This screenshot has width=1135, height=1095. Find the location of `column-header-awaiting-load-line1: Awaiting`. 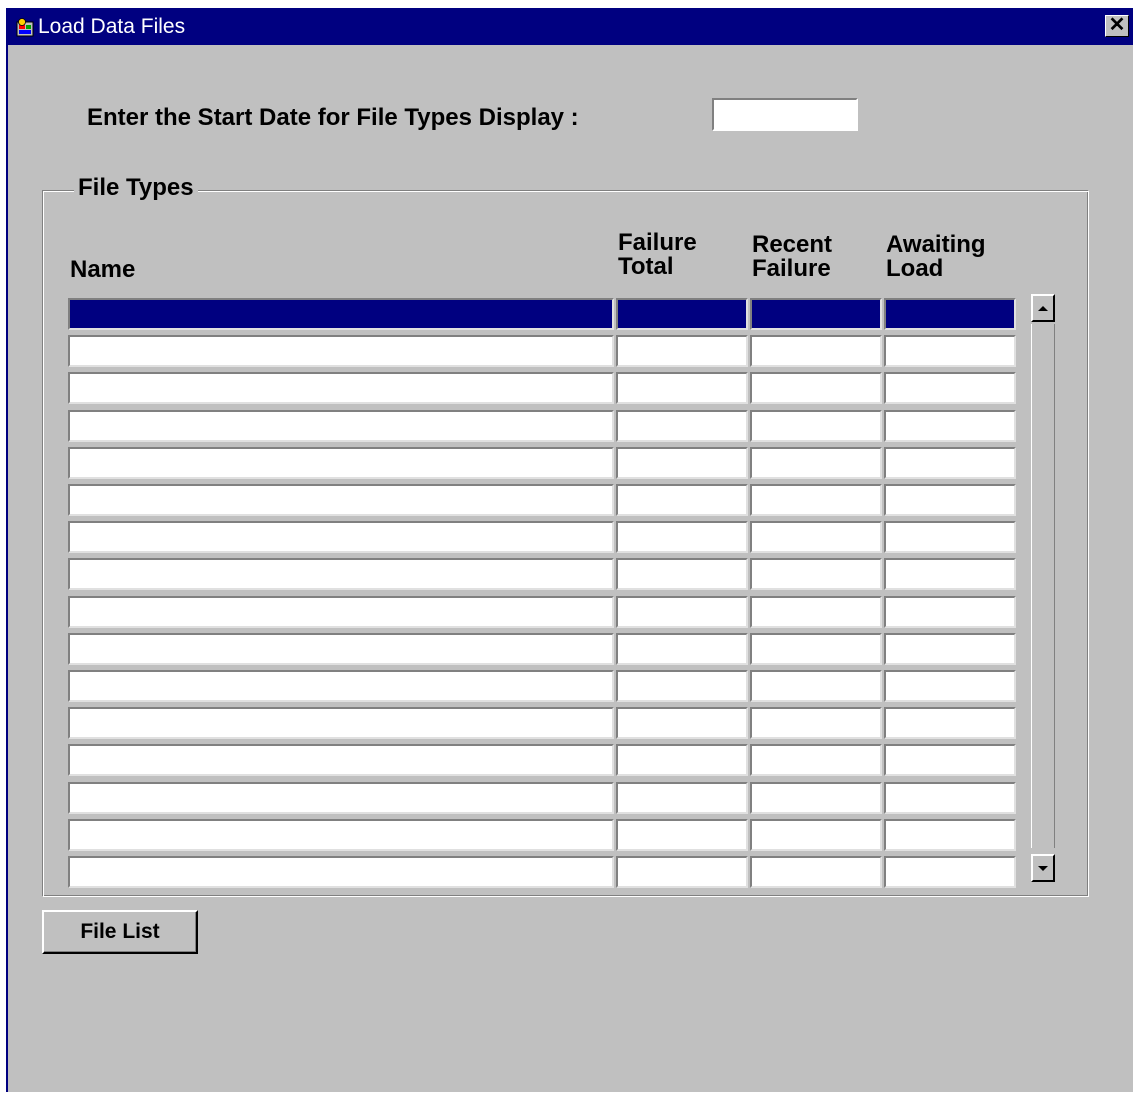

column-header-awaiting-load-line1: Awaiting is located at coordinates (936, 244).